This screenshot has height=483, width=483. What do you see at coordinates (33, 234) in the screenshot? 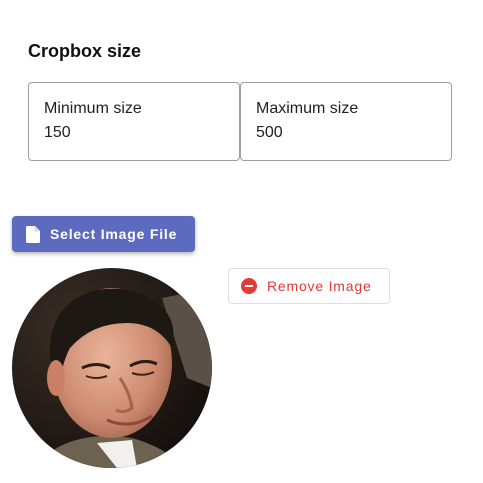
I see `file-icon` at bounding box center [33, 234].